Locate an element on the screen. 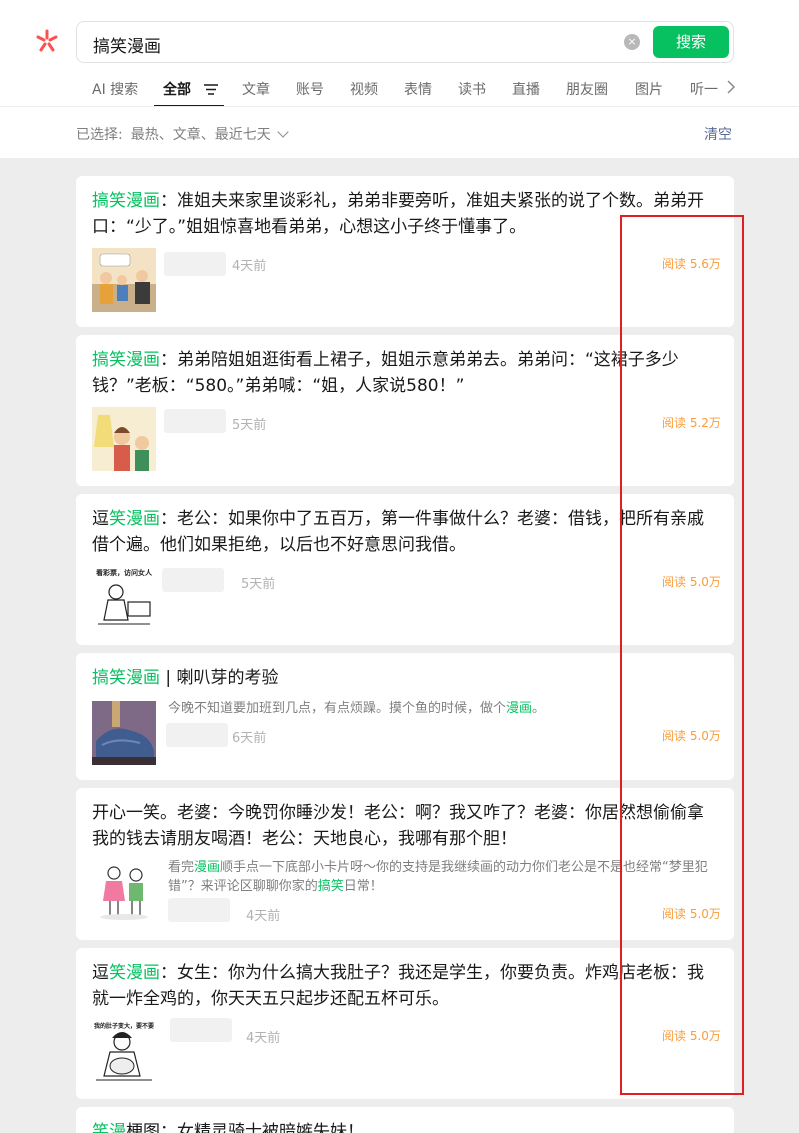 This screenshot has height=1133, width=799. comic-sketch-icon: 看彩票，访问女人 is located at coordinates (124, 598).